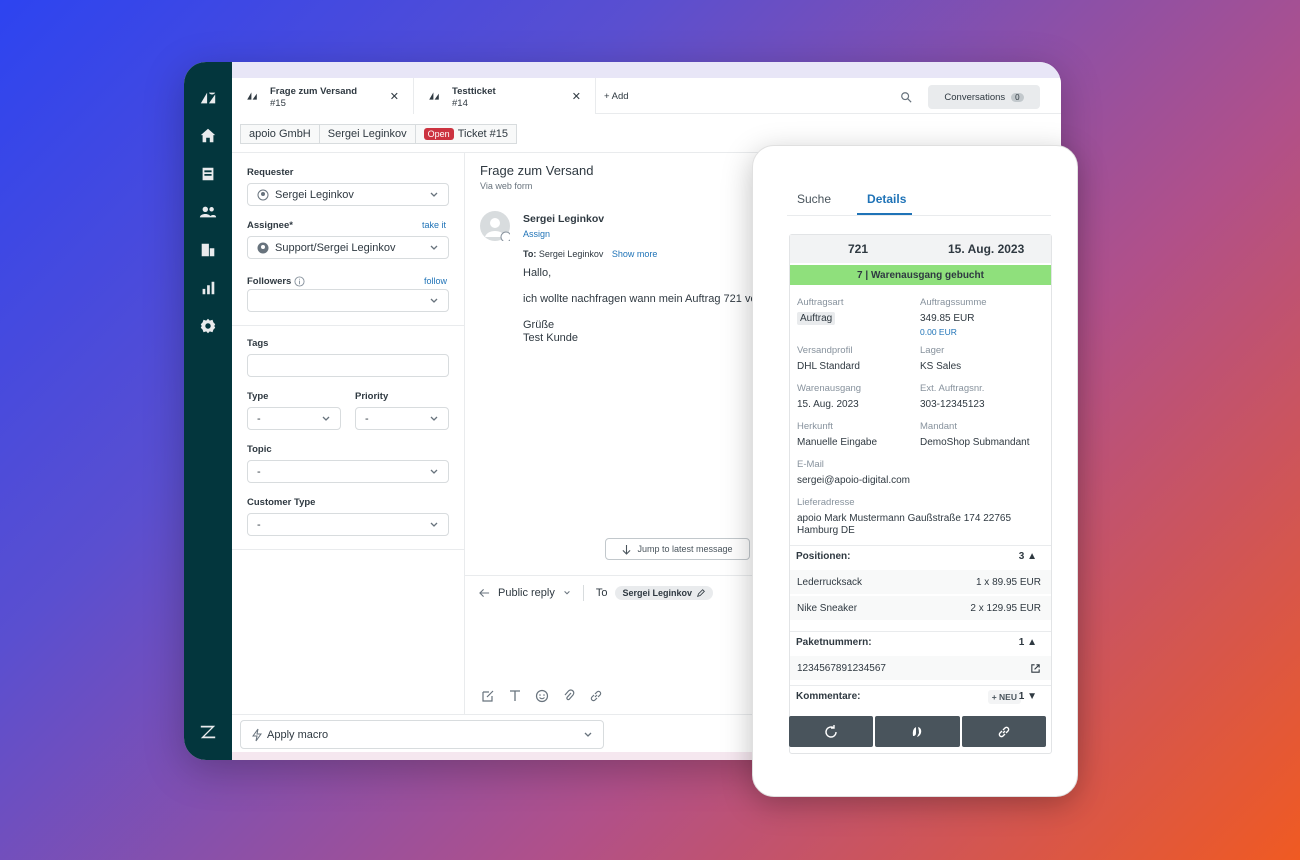 The width and height of the screenshot is (1300, 860). I want to click on herkunft-label: Herkunft, so click(815, 426).